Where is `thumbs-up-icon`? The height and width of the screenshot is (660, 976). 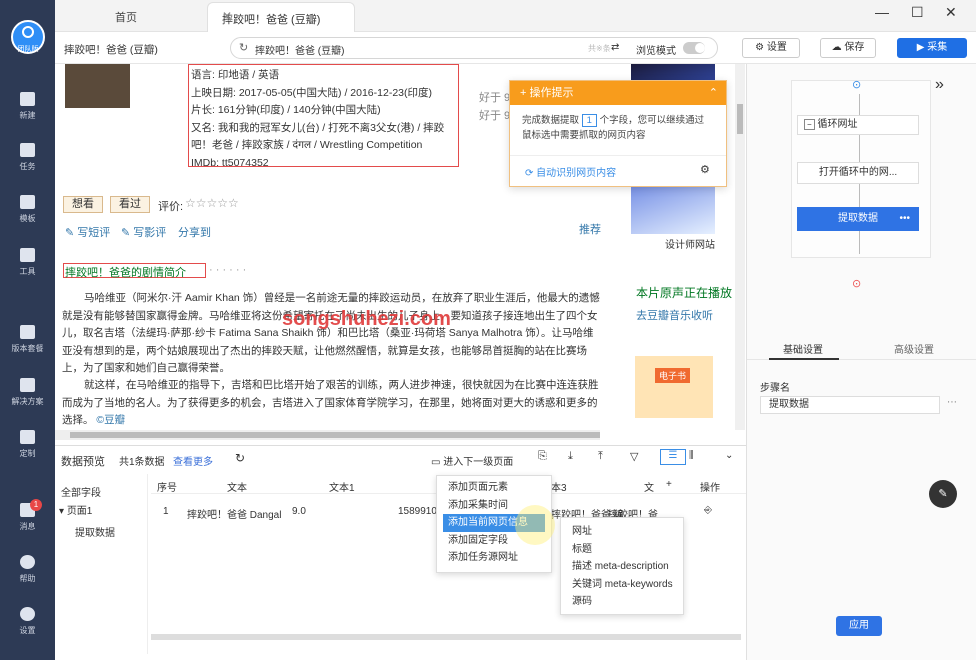 thumbs-up-icon is located at coordinates (27, 332).